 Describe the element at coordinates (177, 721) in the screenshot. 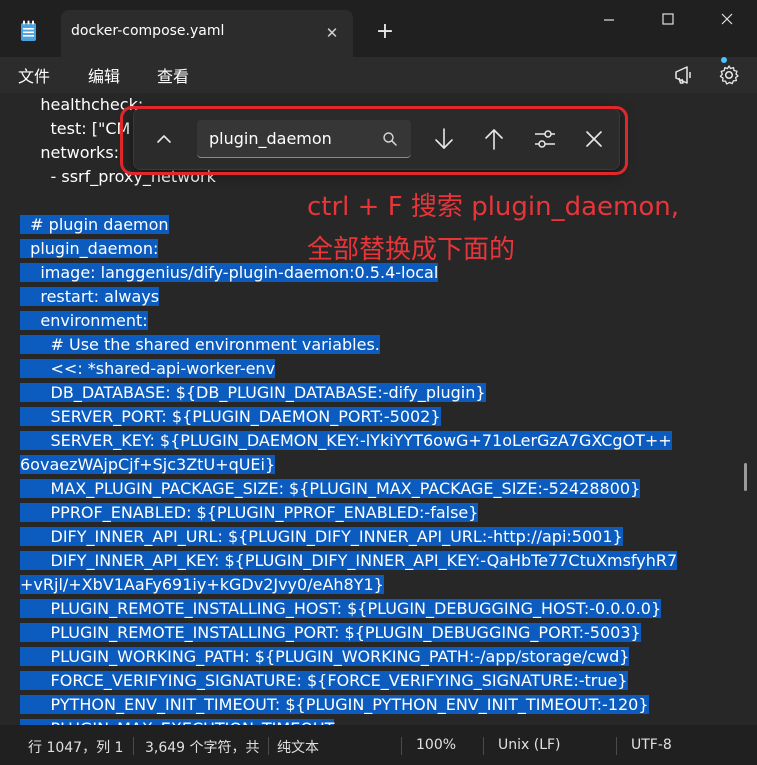

I see `editor-line: PLUGIN_MAX_EXECUTION_TIMEOUT` at that location.